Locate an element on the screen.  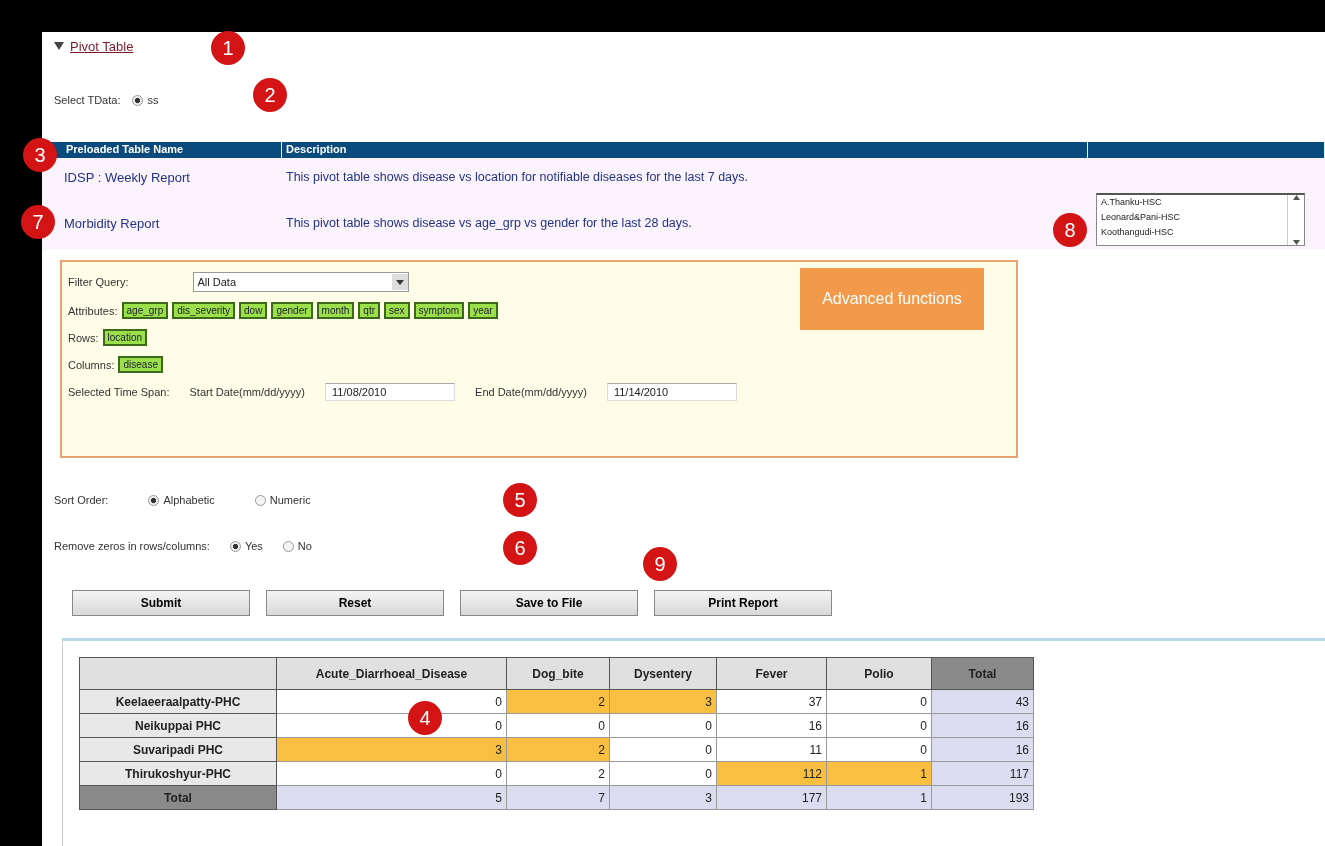
table-cell: 11 is located at coordinates (771, 749).